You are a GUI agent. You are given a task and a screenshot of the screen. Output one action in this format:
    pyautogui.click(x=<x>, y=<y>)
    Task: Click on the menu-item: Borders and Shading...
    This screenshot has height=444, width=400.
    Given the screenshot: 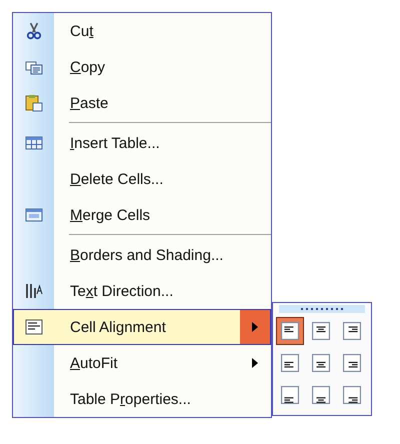 What is the action you would take?
    pyautogui.click(x=142, y=255)
    